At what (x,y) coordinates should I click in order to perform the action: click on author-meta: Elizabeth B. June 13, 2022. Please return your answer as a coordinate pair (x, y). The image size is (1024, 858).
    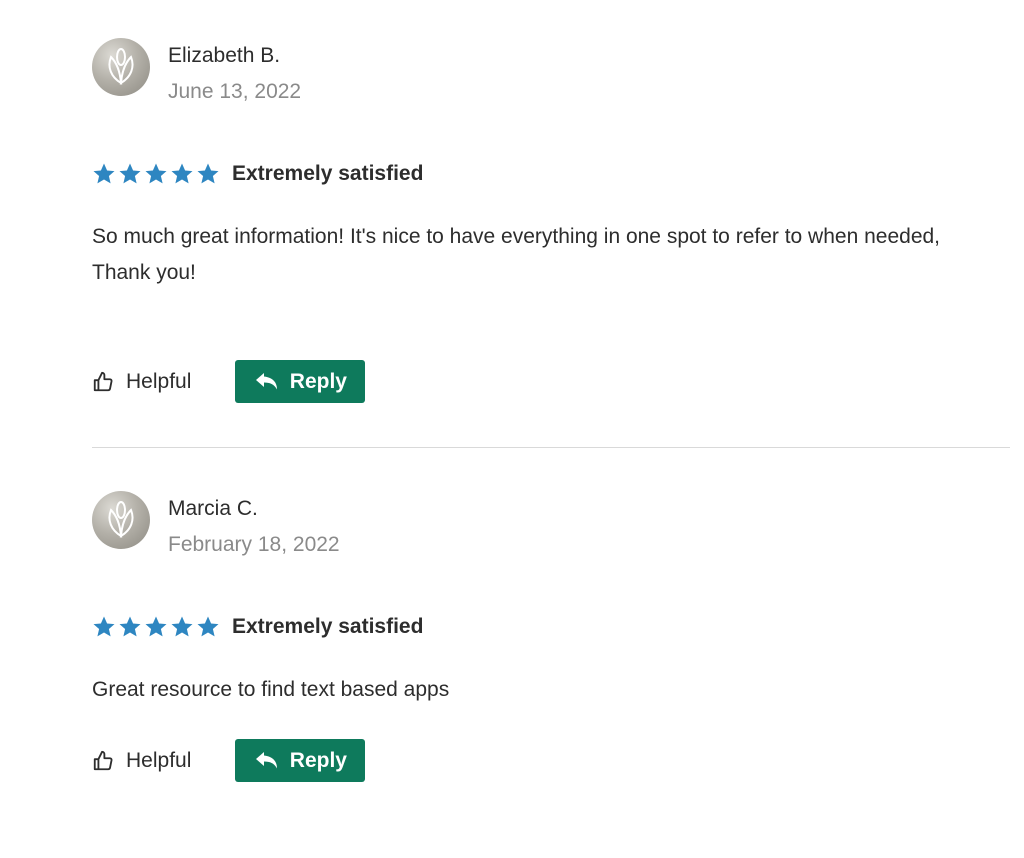
    Looking at the image, I should click on (234, 72).